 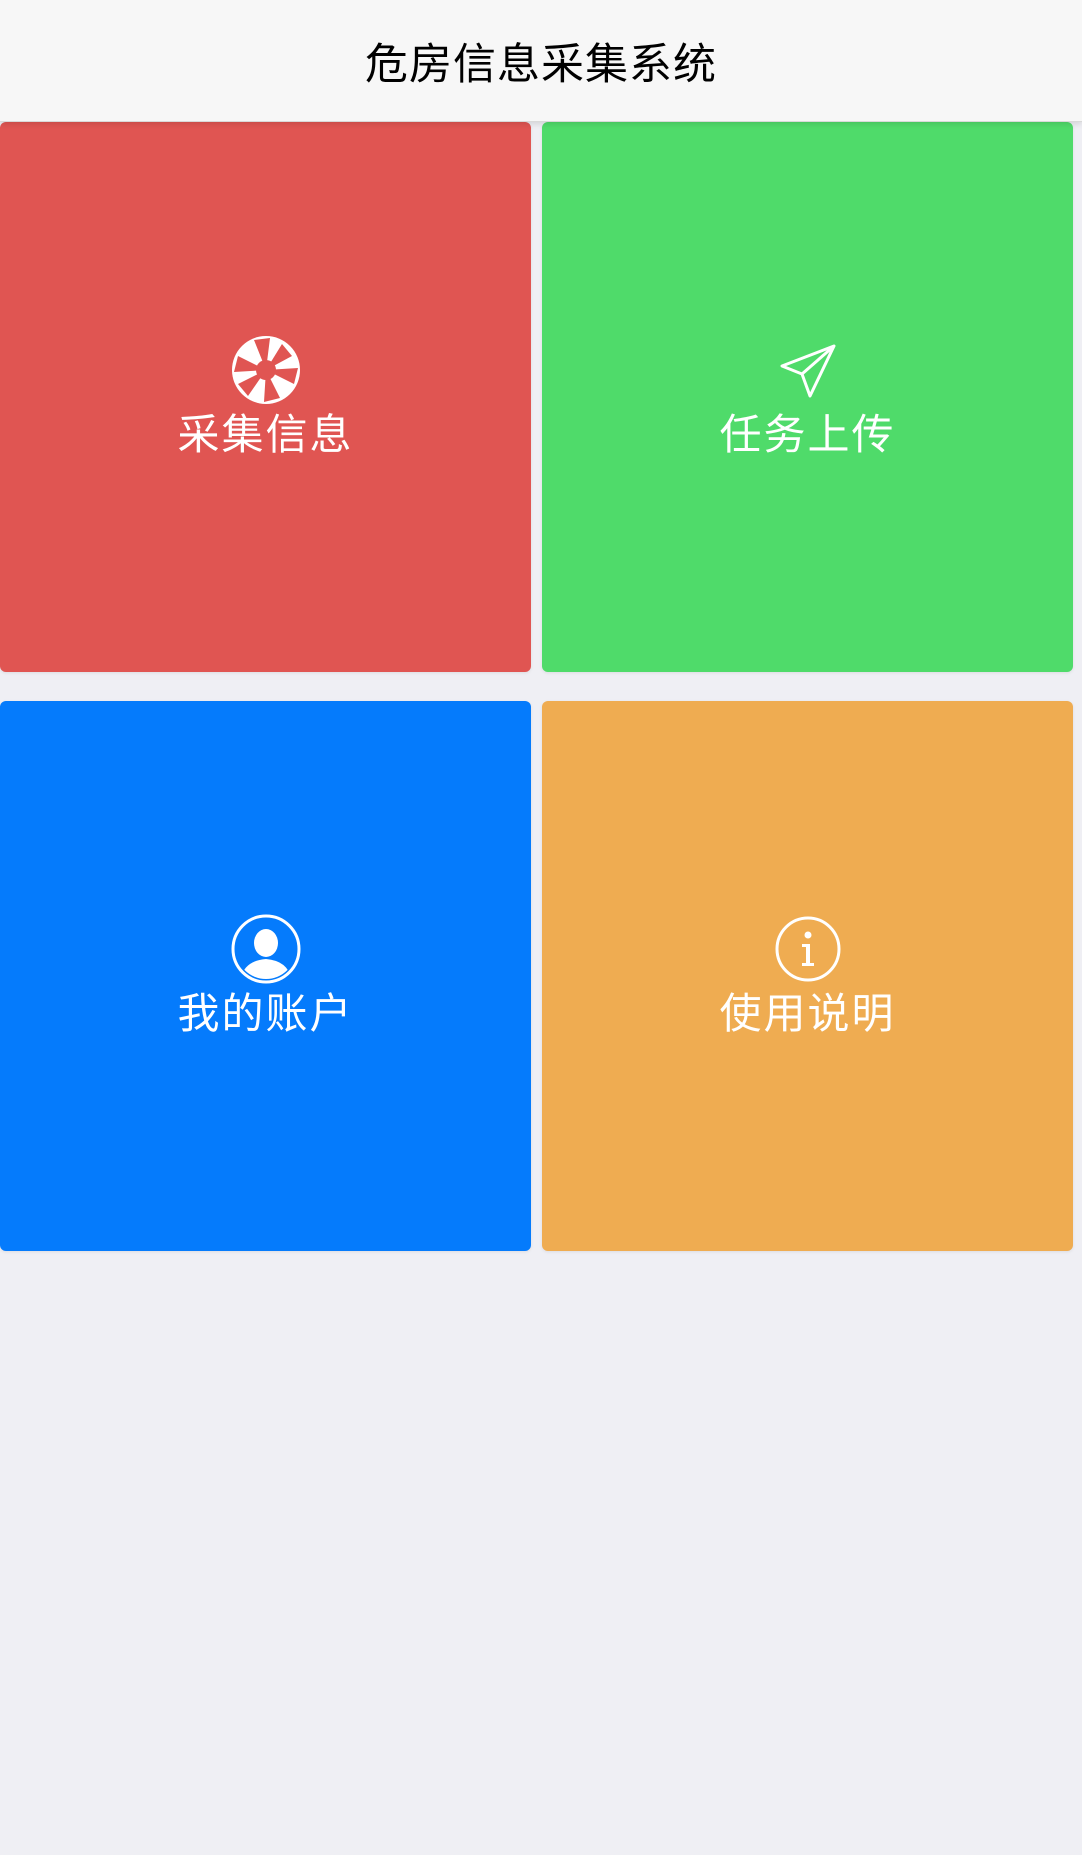 I want to click on my-account-label: 我的账户, so click(x=265, y=1013).